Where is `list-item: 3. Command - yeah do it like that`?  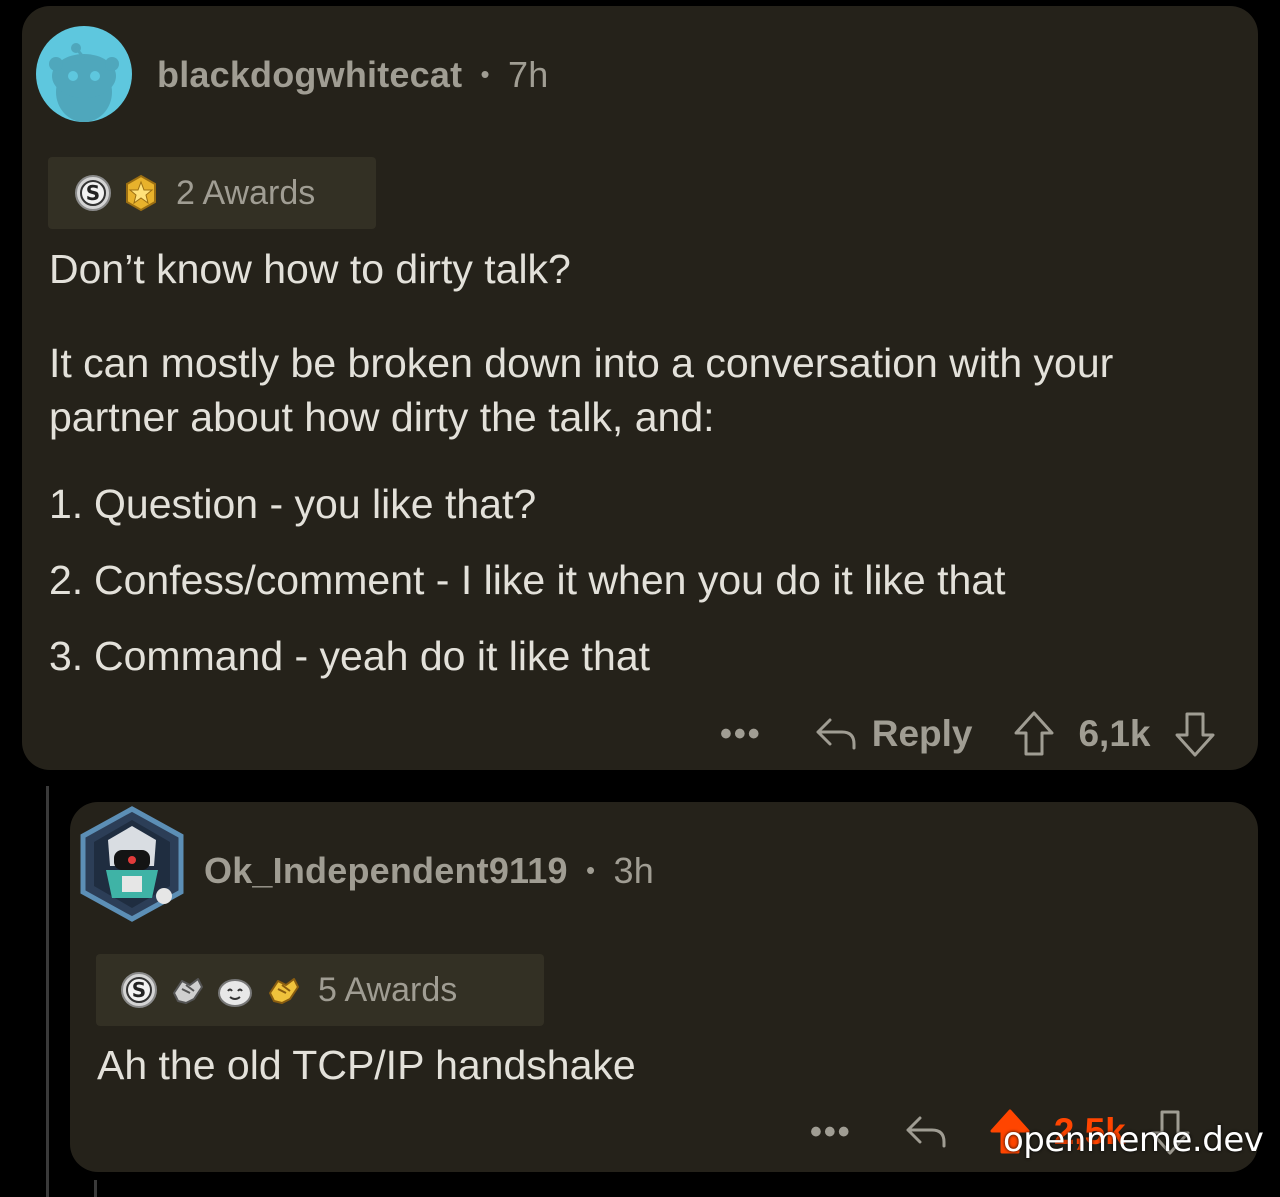 list-item: 3. Command - yeah do it like that is located at coordinates (639, 656).